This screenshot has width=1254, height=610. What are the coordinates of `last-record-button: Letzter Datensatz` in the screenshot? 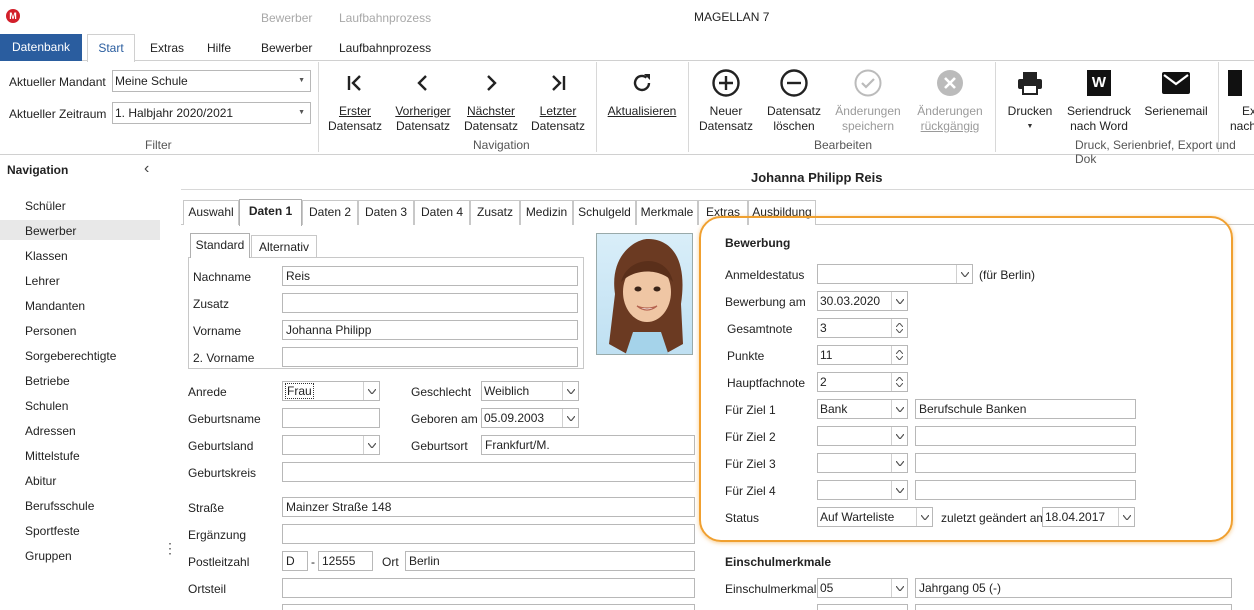 It's located at (558, 101).